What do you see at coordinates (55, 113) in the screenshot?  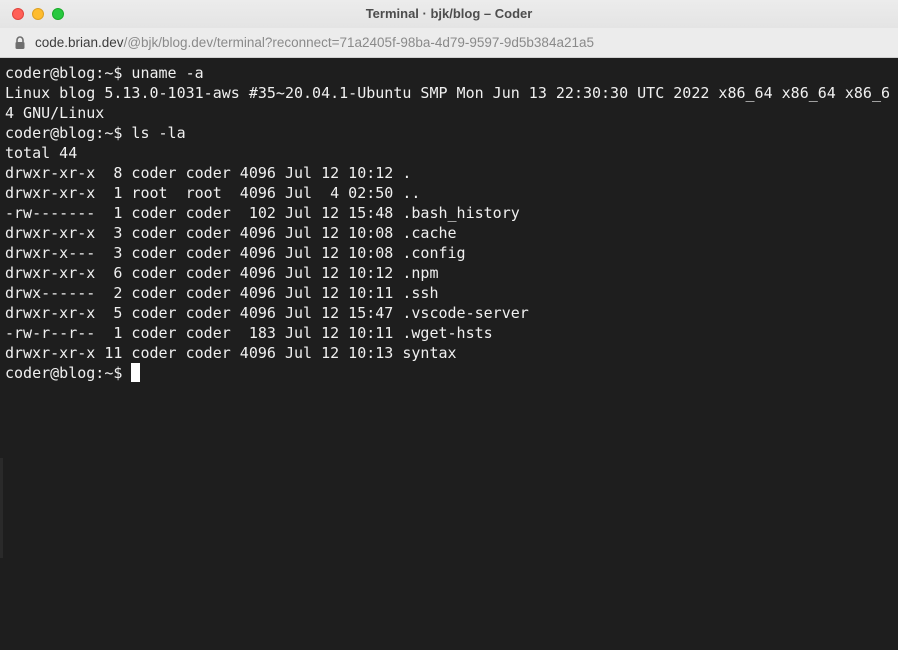 I see `terminal-line: 4 GNU/Linux` at bounding box center [55, 113].